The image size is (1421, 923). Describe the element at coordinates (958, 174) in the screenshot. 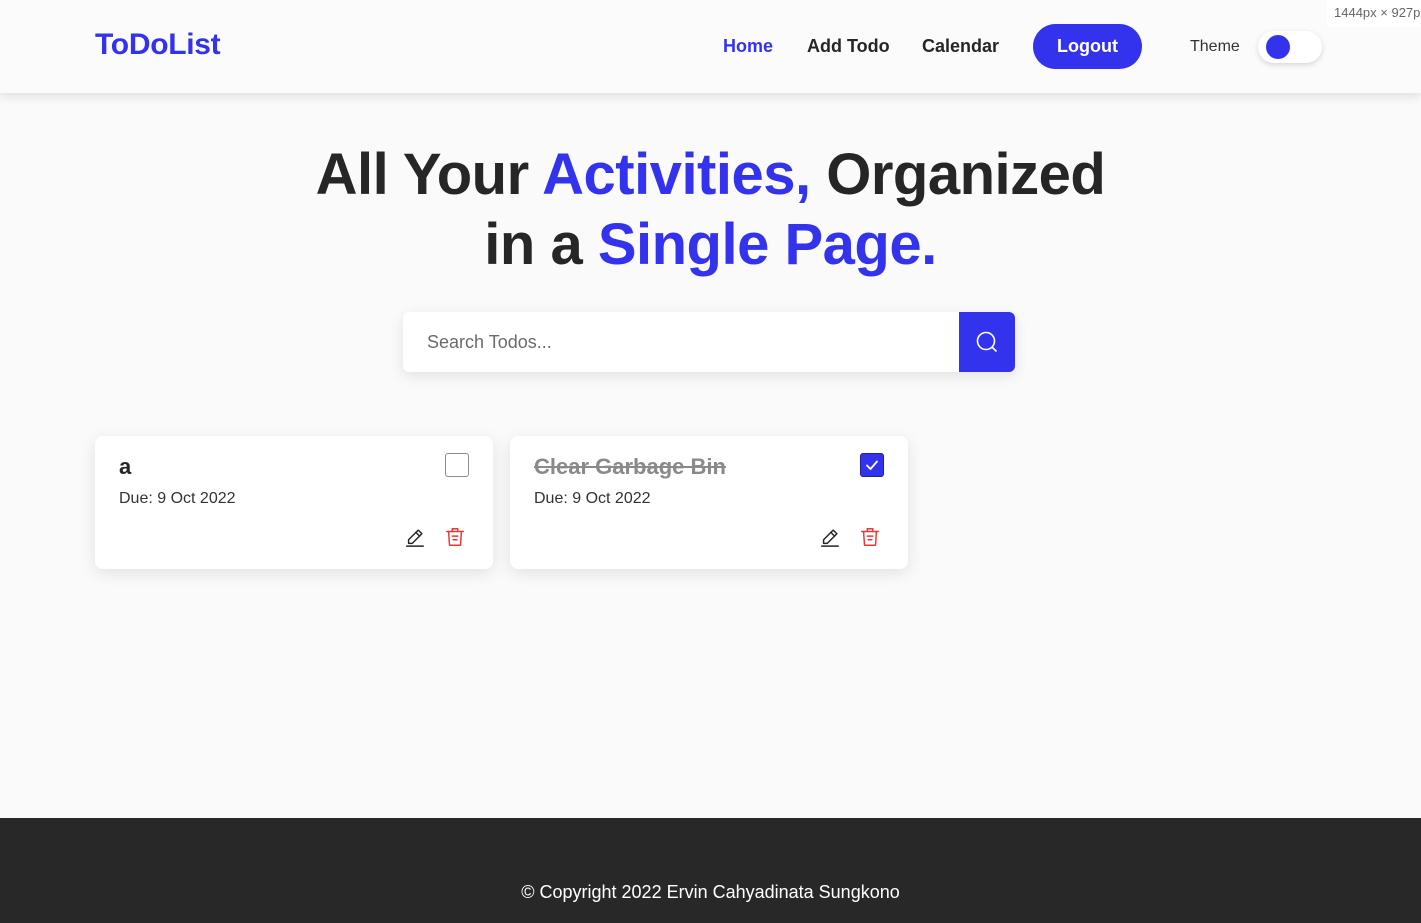

I see `hero-text: Organized` at that location.